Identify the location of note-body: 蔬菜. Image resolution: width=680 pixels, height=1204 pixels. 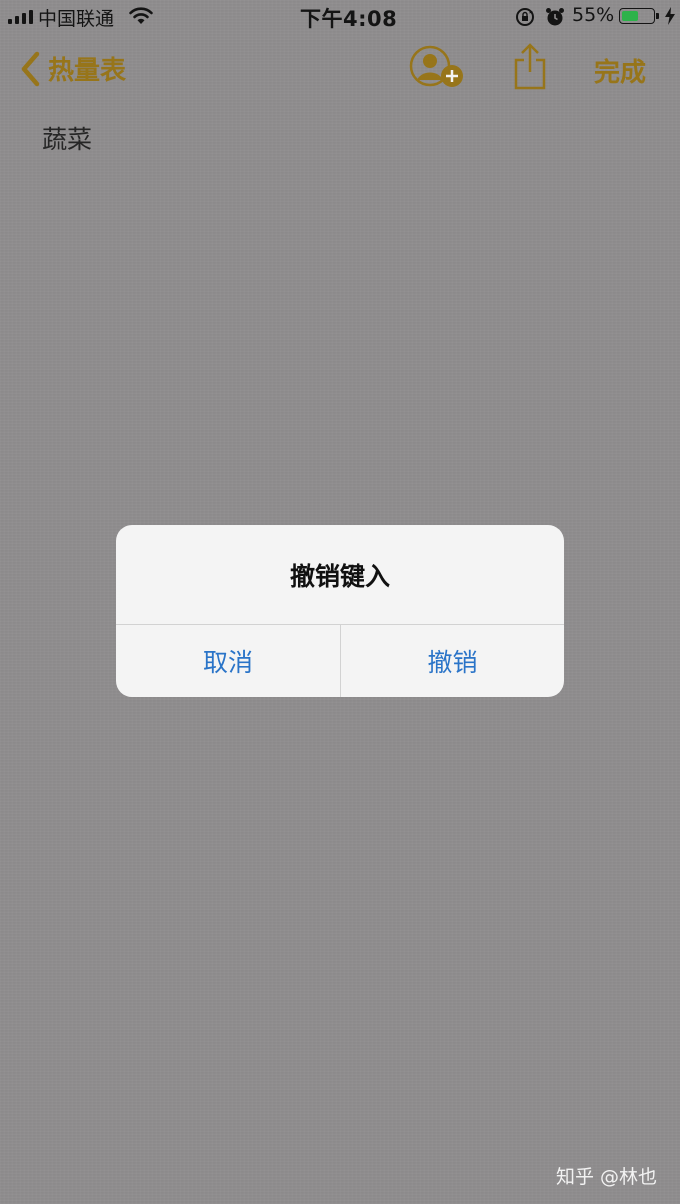
(67, 138).